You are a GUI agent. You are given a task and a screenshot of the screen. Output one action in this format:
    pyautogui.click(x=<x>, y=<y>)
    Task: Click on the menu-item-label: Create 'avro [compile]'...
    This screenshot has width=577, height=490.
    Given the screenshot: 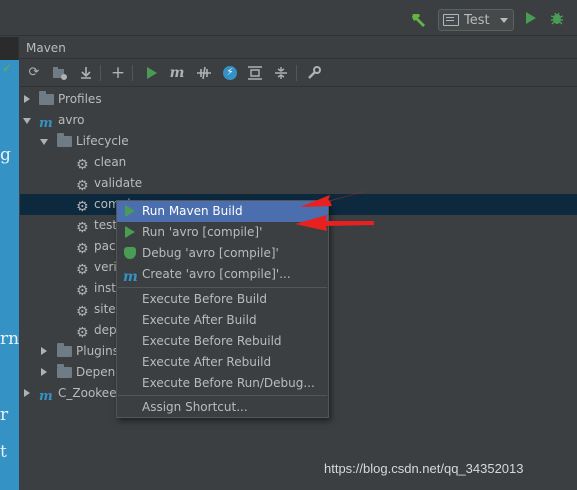 What is the action you would take?
    pyautogui.click(x=216, y=274)
    